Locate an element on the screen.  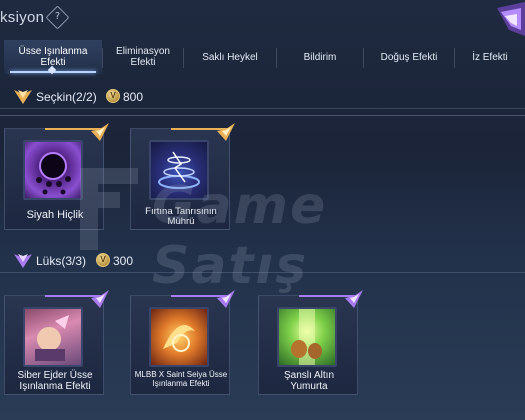
black-void-icon is located at coordinates (53, 170).